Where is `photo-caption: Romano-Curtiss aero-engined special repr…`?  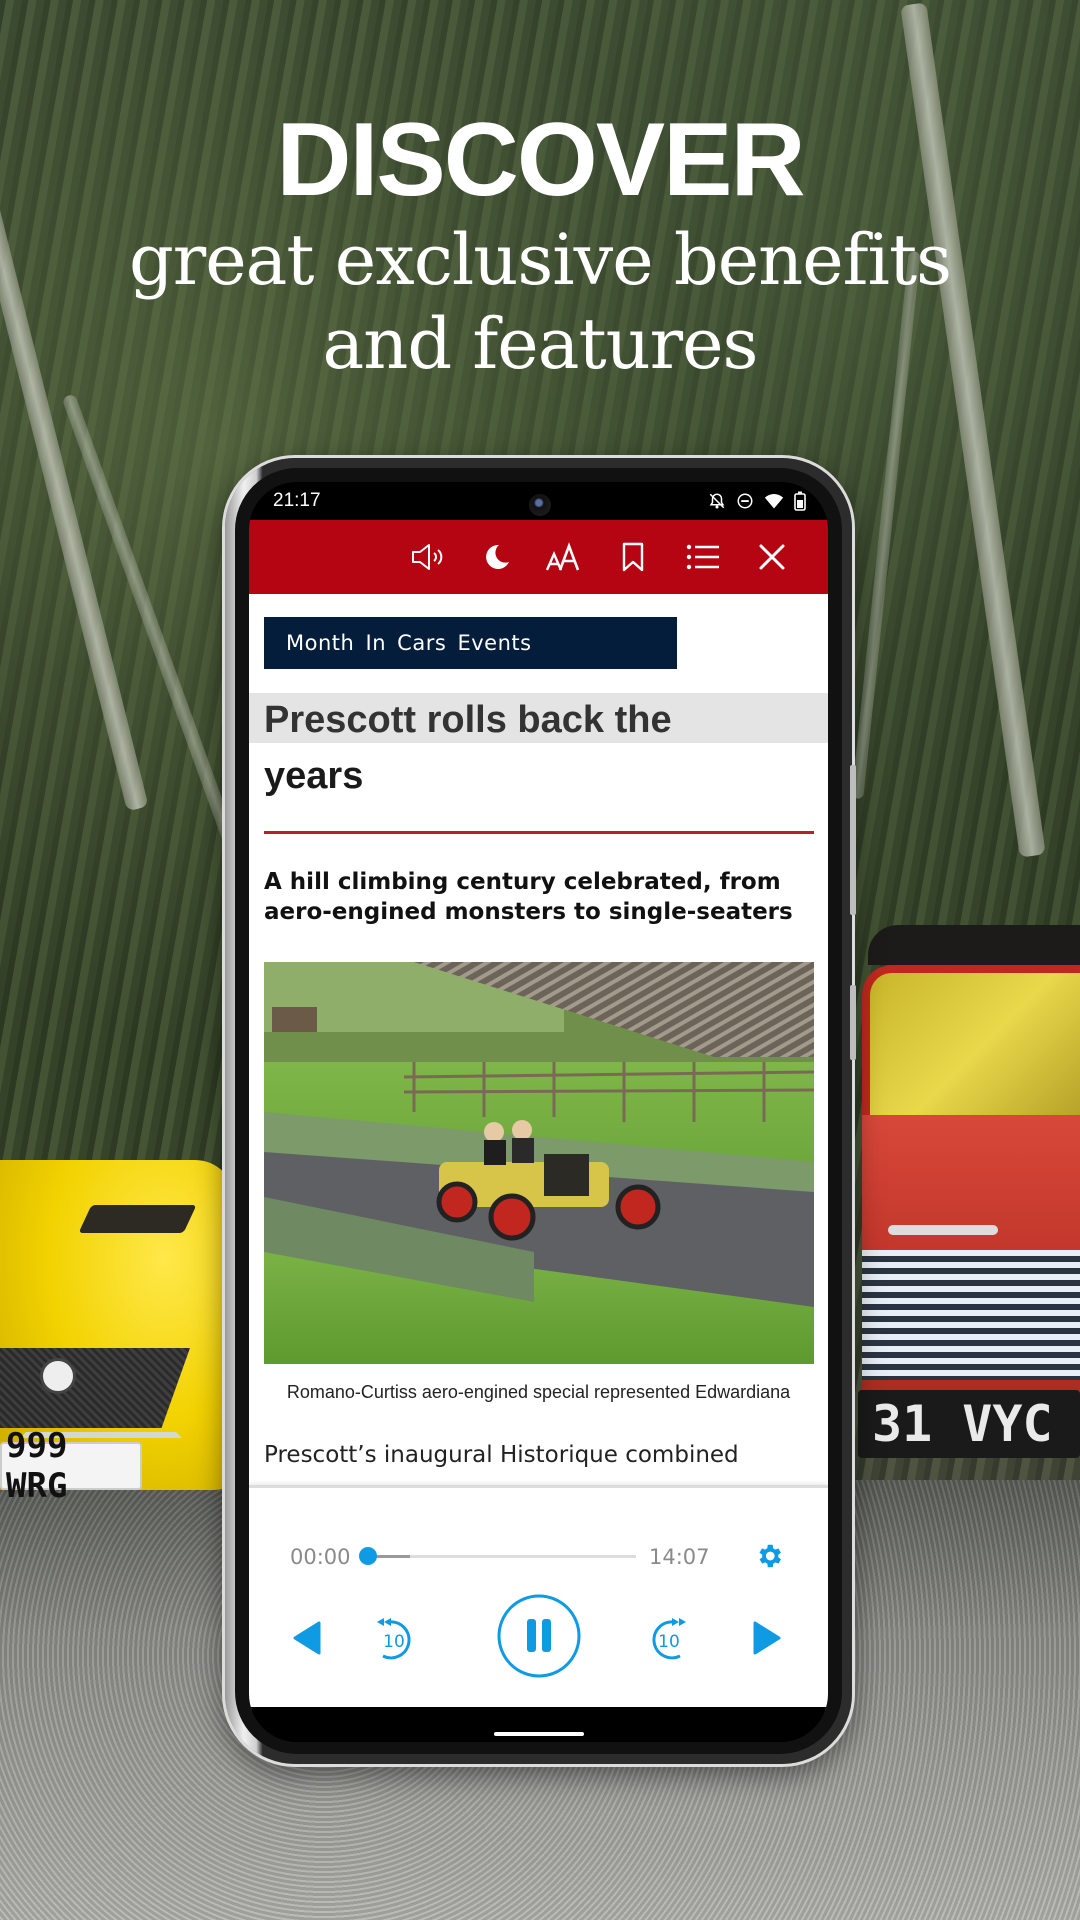
photo-caption: Romano-Curtiss aero-engined special repr… is located at coordinates (538, 1392).